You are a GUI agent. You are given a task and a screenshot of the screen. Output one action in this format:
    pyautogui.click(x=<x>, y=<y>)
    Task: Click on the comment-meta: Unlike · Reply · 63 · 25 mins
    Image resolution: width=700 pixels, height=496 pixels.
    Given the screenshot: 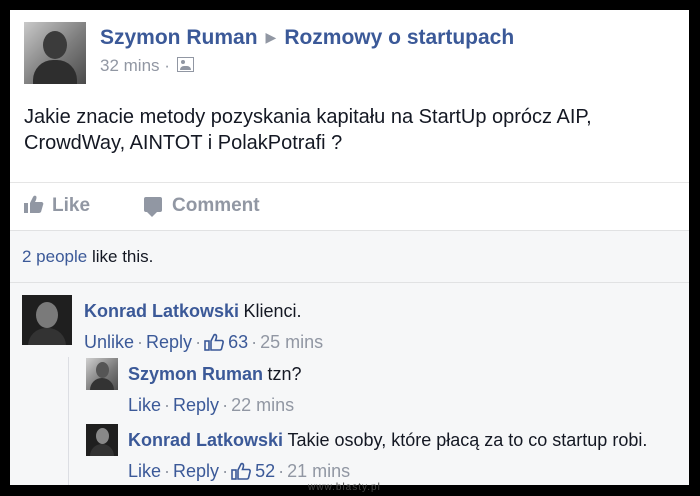 What is the action you would take?
    pyautogui.click(x=203, y=342)
    